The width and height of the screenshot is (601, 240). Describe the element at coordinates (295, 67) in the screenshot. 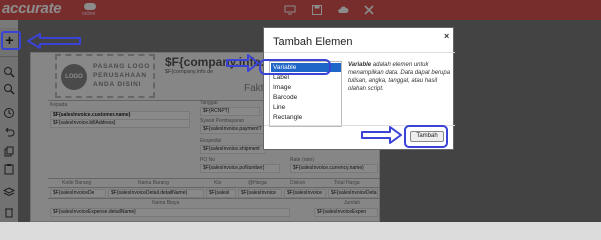

I see `variable-highlight` at that location.